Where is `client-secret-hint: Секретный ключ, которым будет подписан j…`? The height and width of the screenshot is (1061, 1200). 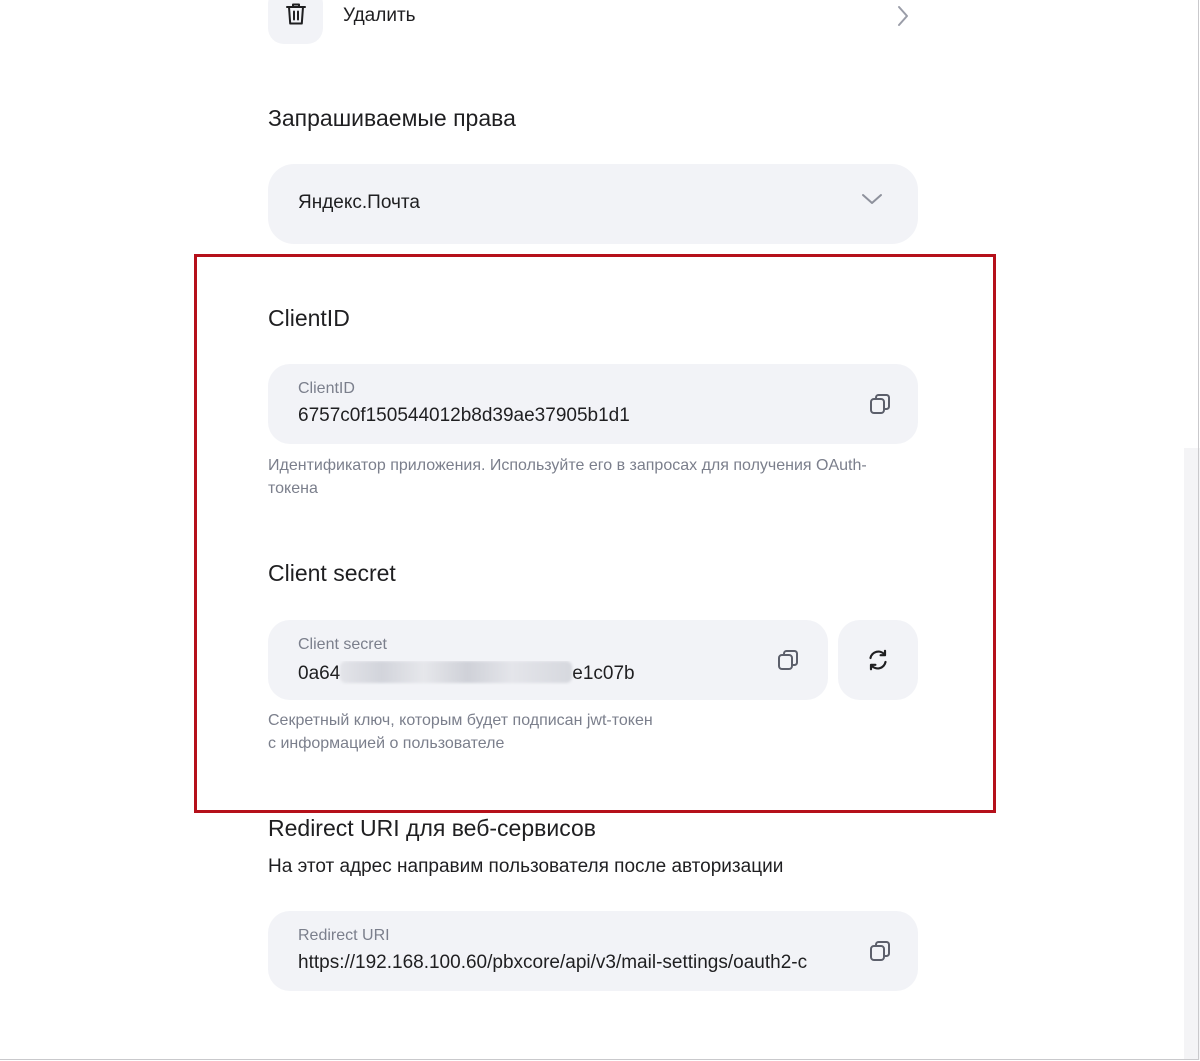
client-secret-hint: Секретный ключ, которым будет подписан j… is located at coordinates (588, 732).